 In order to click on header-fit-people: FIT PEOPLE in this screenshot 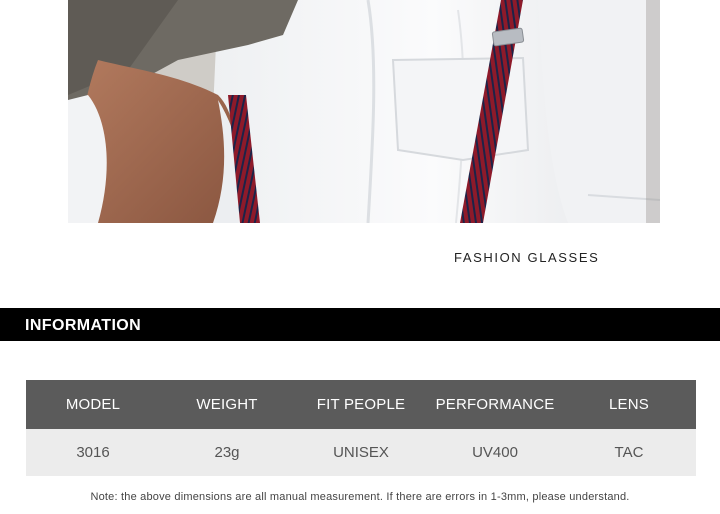, I will do `click(361, 404)`.